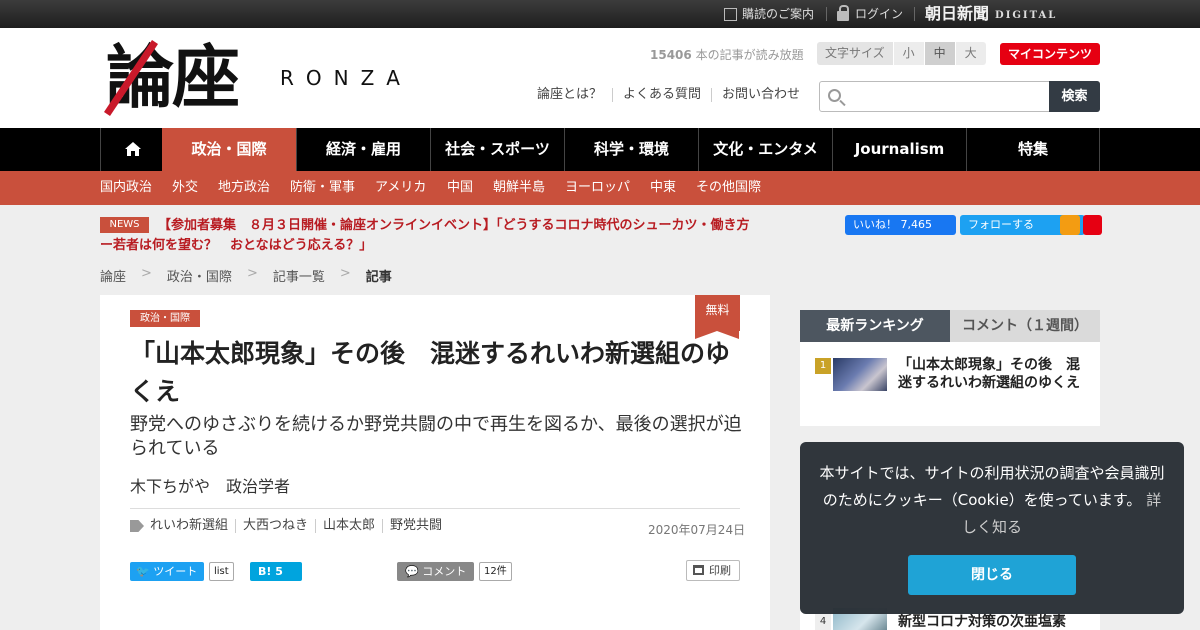  I want to click on tweet-label: ツイート, so click(175, 571).